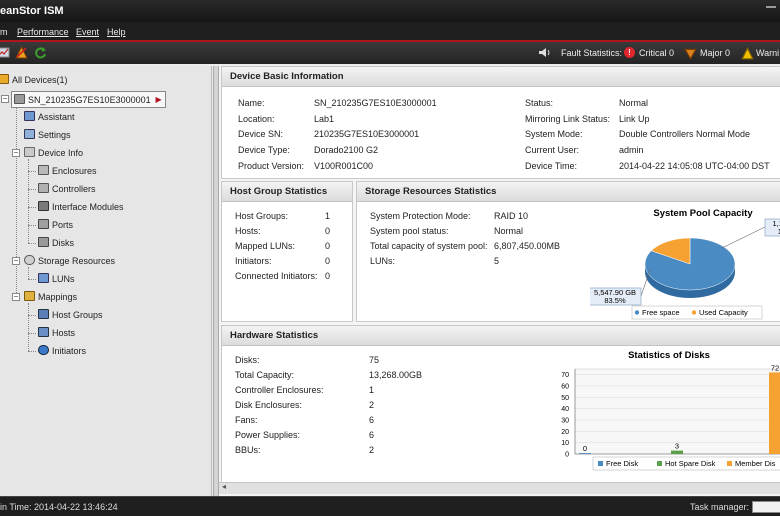  What do you see at coordinates (271, 166) in the screenshot?
I see `product-version-label: Product Version:` at bounding box center [271, 166].